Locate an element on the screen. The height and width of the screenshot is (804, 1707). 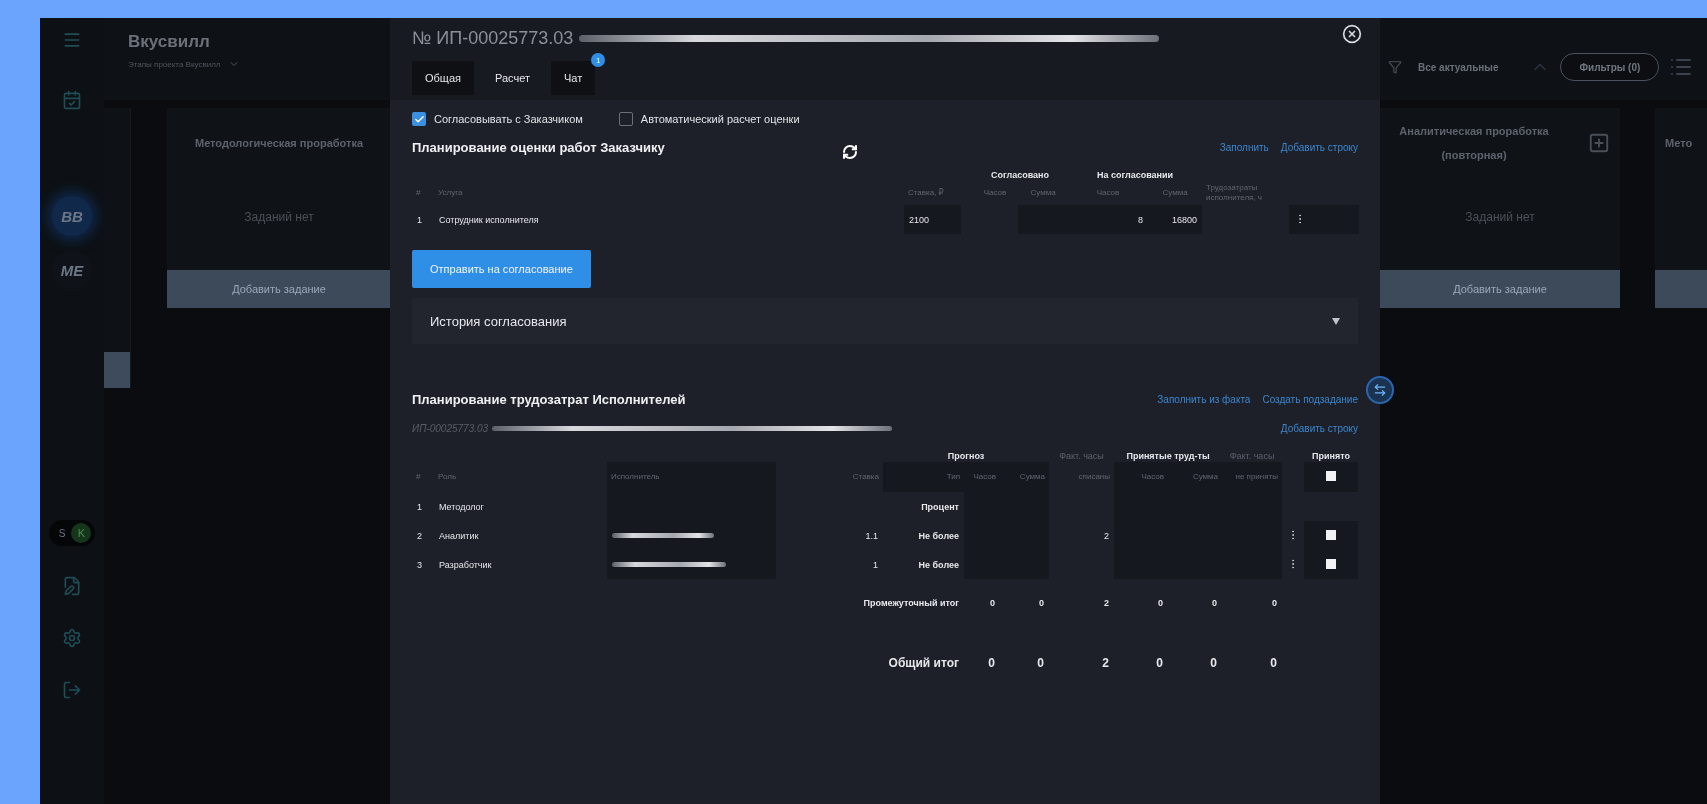
column-title: Мето is located at coordinates (1679, 143).